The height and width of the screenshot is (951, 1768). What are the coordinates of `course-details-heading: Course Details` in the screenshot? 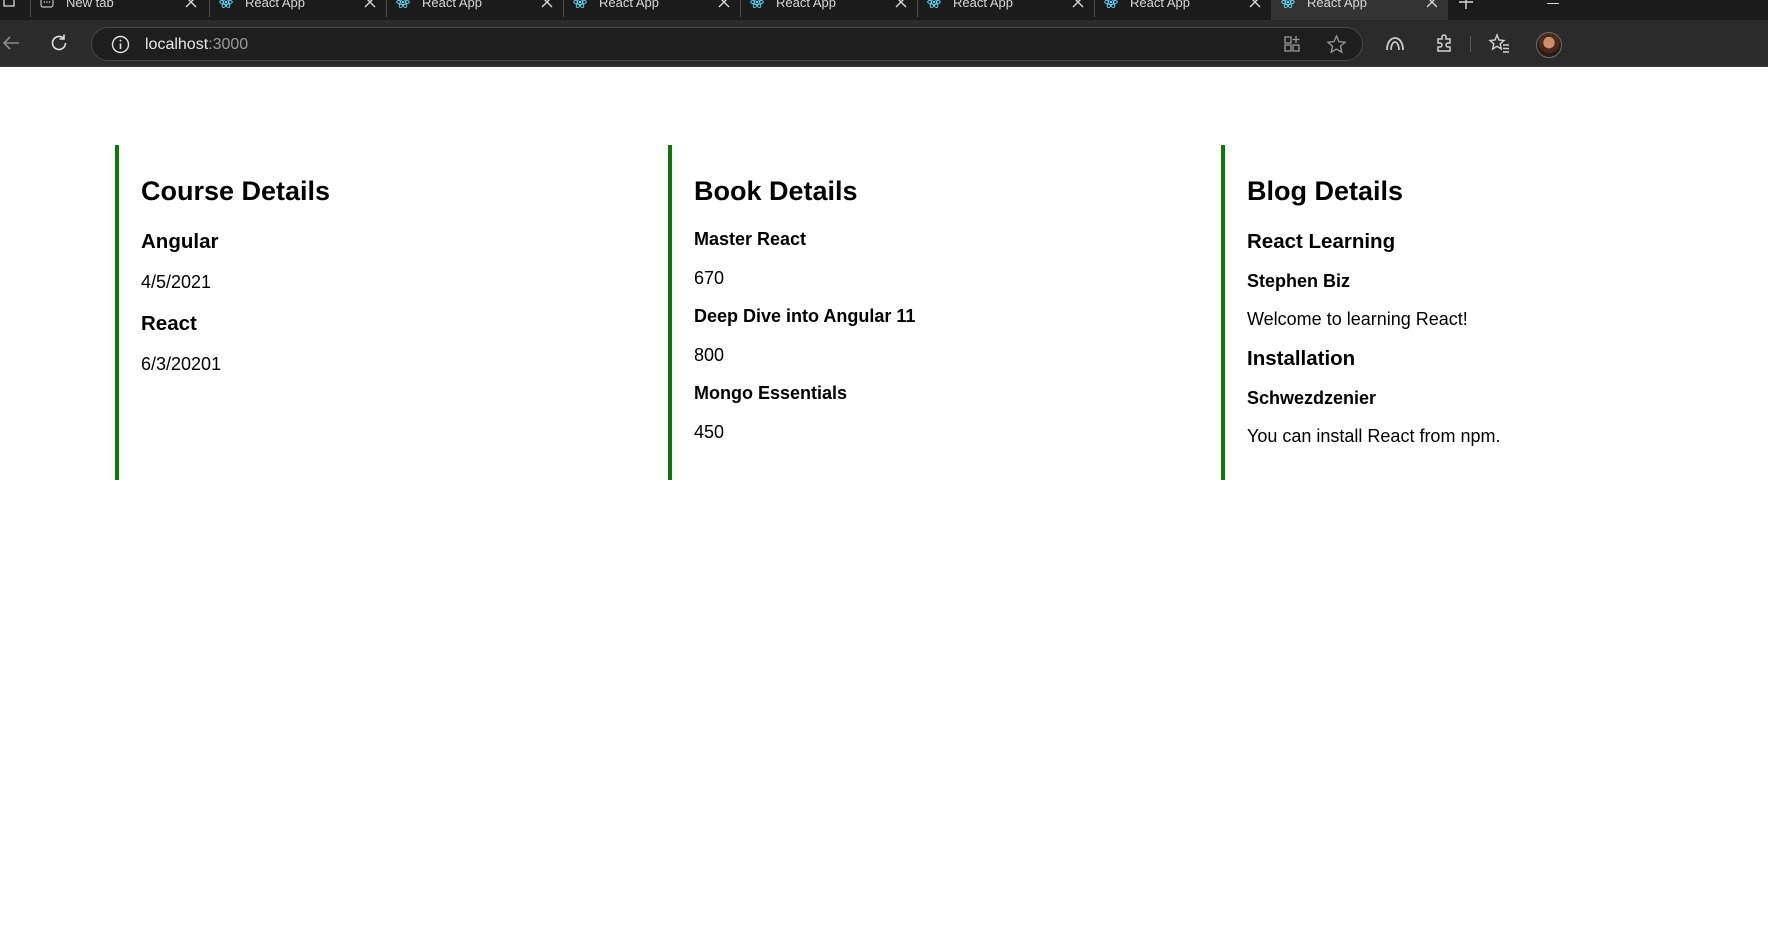 It's located at (236, 191).